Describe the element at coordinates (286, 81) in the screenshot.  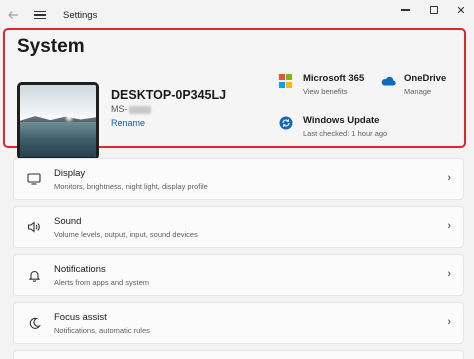
I see `microsoft-logo-icon` at that location.